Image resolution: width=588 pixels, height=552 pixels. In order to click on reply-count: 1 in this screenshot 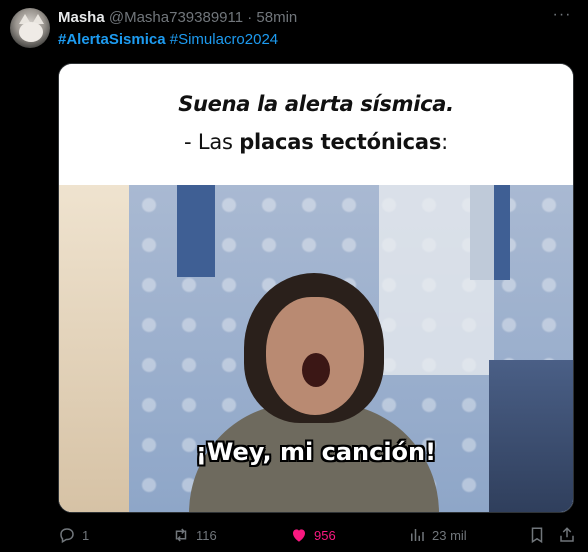, I will do `click(86, 535)`.